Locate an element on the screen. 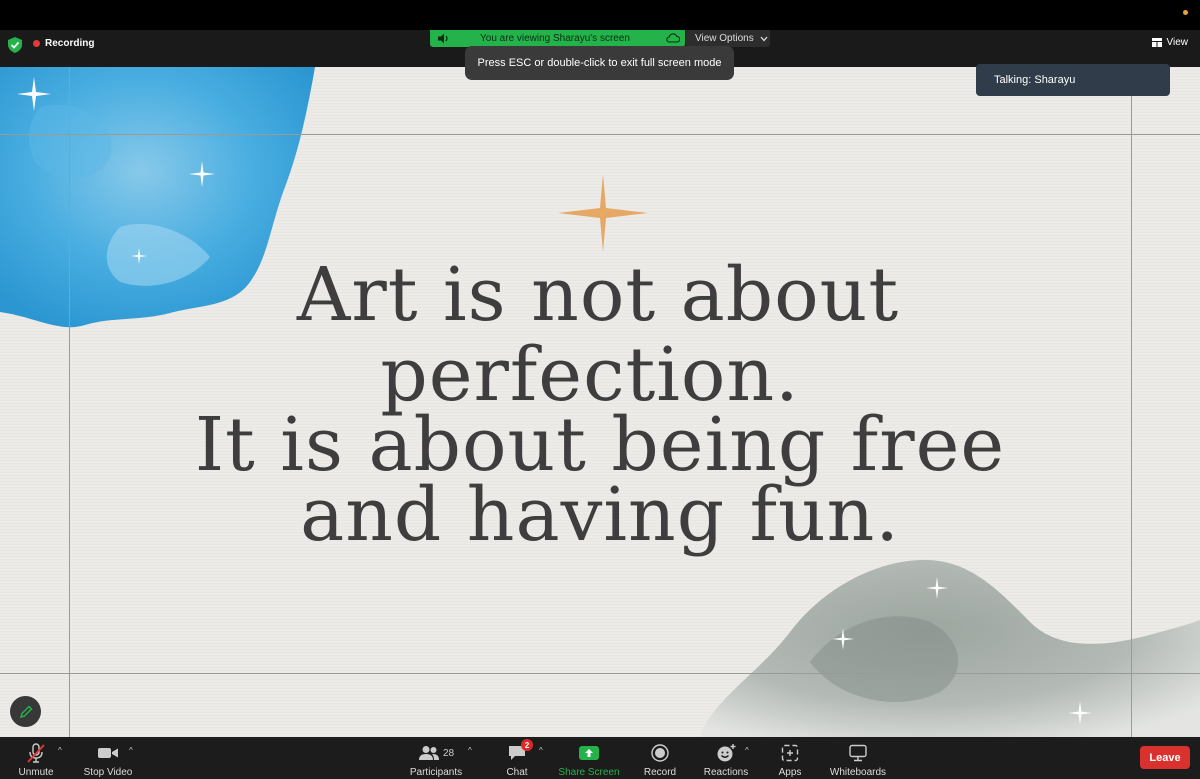 This screenshot has height=779, width=1200. view-options-label: View Options is located at coordinates (724, 38).